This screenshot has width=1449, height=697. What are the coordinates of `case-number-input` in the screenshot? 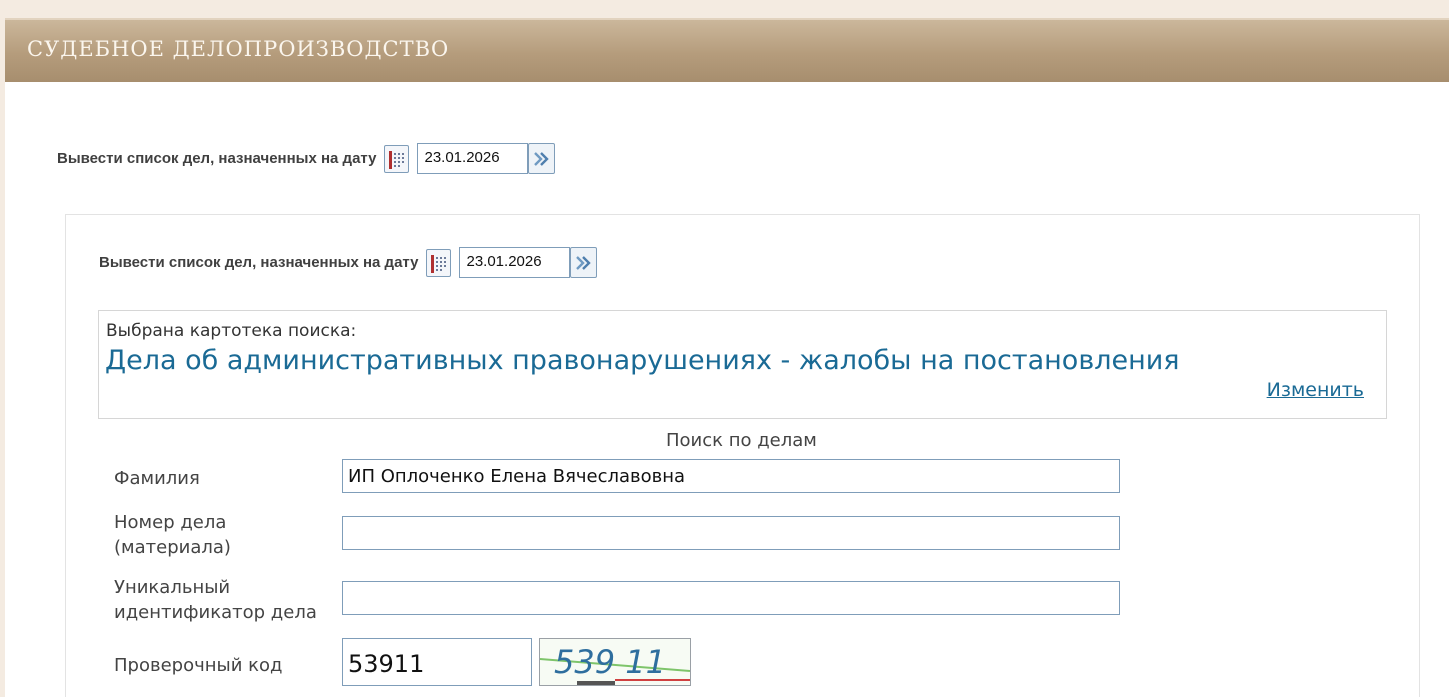 It's located at (731, 533).